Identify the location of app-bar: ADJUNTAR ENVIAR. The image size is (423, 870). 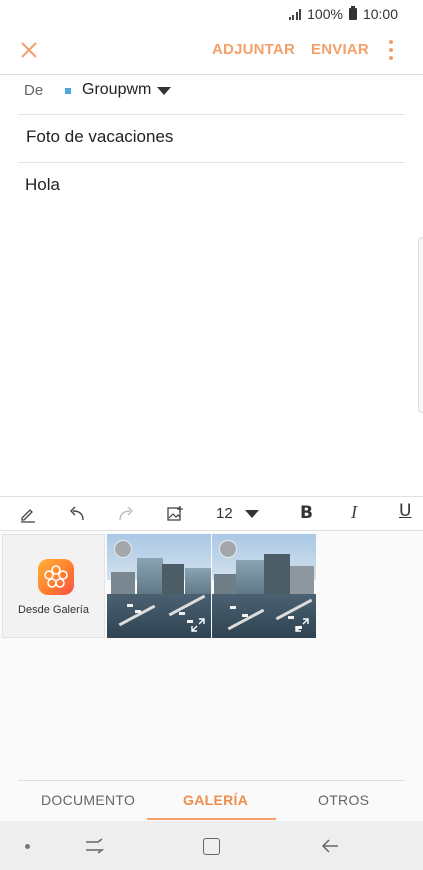
(211, 51).